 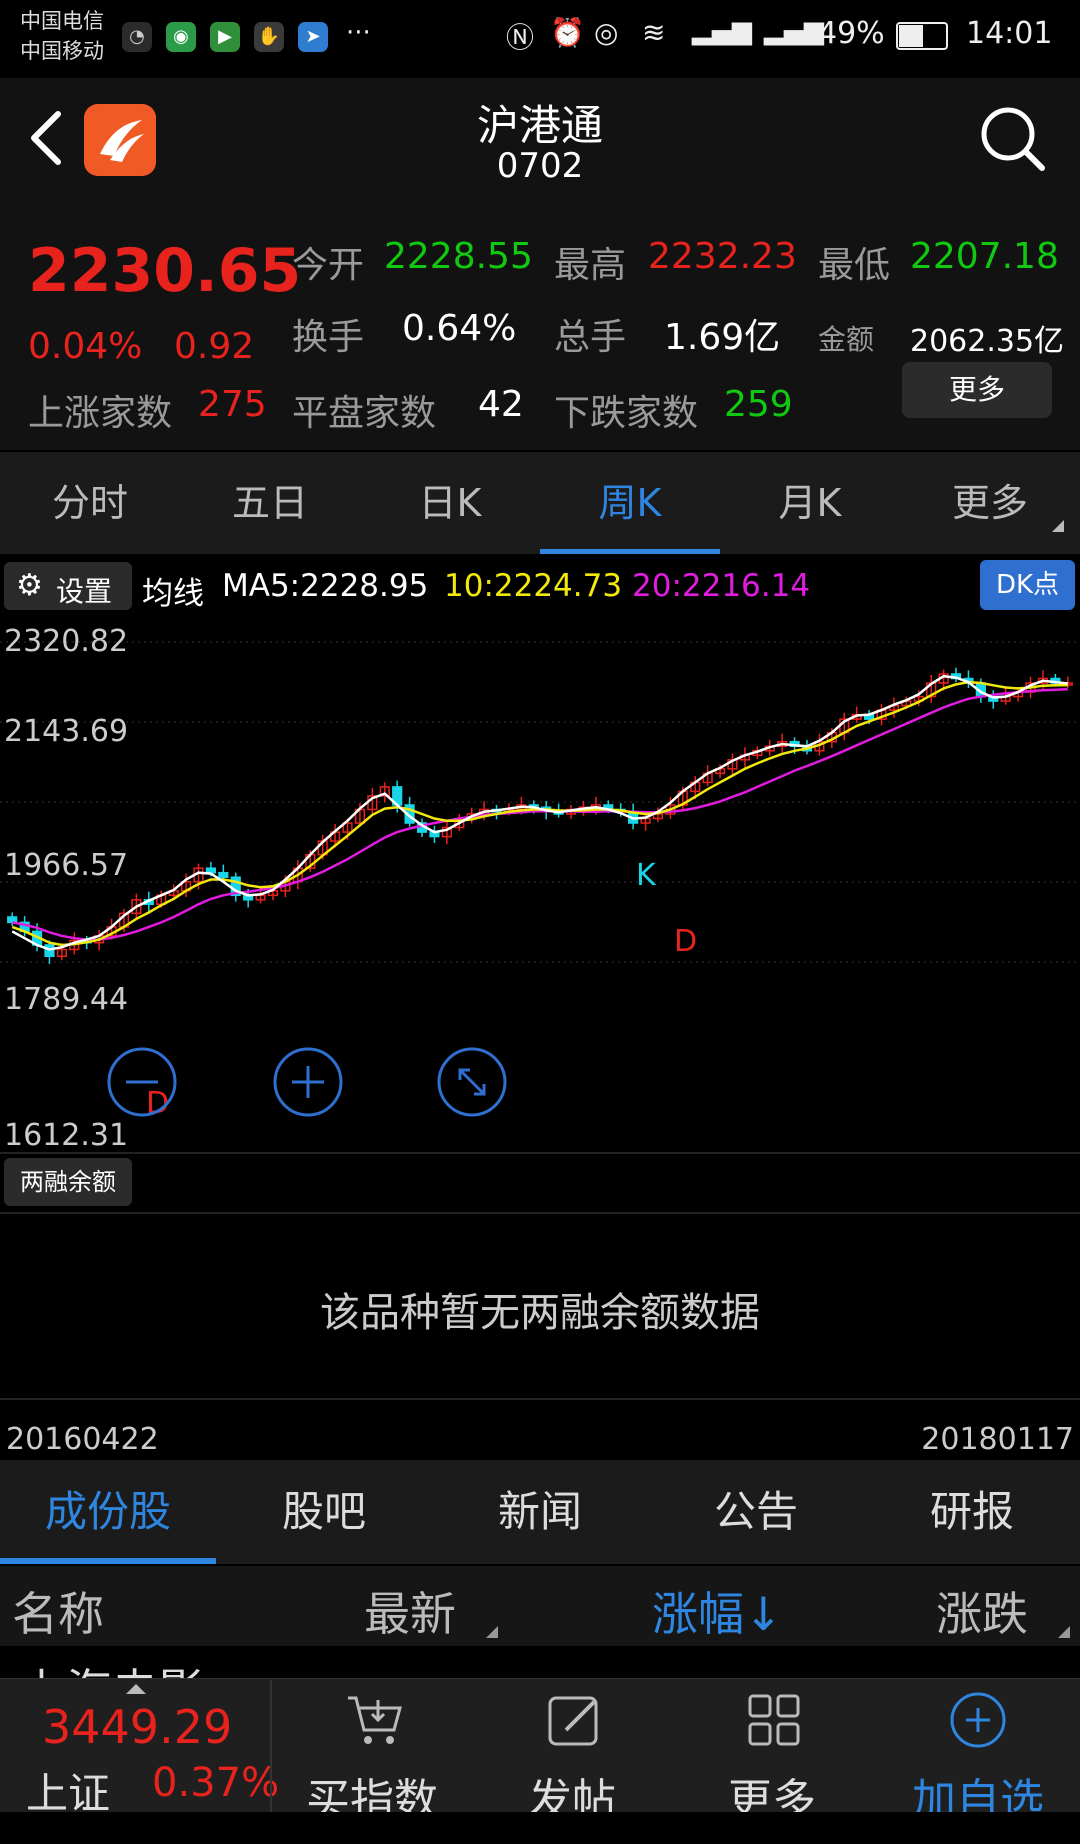 I want to click on y-tick-label: 1966.57, so click(x=66, y=865).